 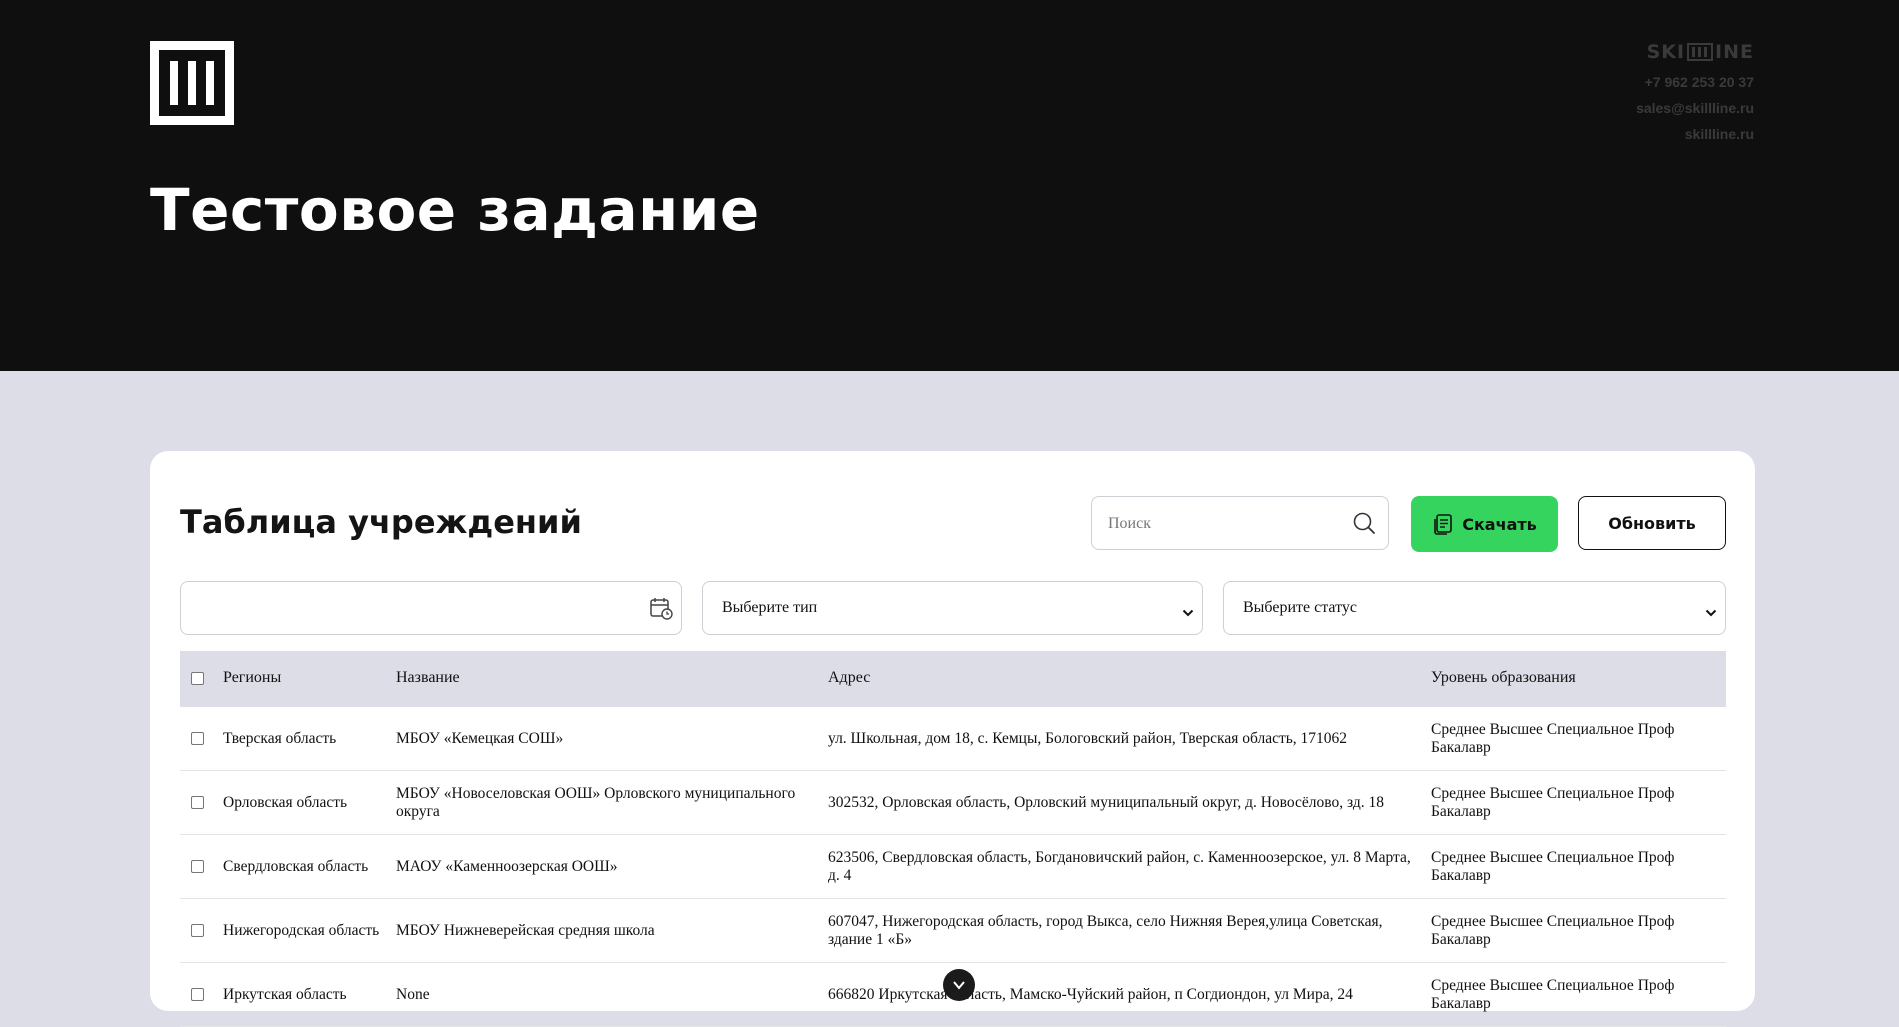 What do you see at coordinates (1123, 678) in the screenshot?
I see `header-address: Адрес` at bounding box center [1123, 678].